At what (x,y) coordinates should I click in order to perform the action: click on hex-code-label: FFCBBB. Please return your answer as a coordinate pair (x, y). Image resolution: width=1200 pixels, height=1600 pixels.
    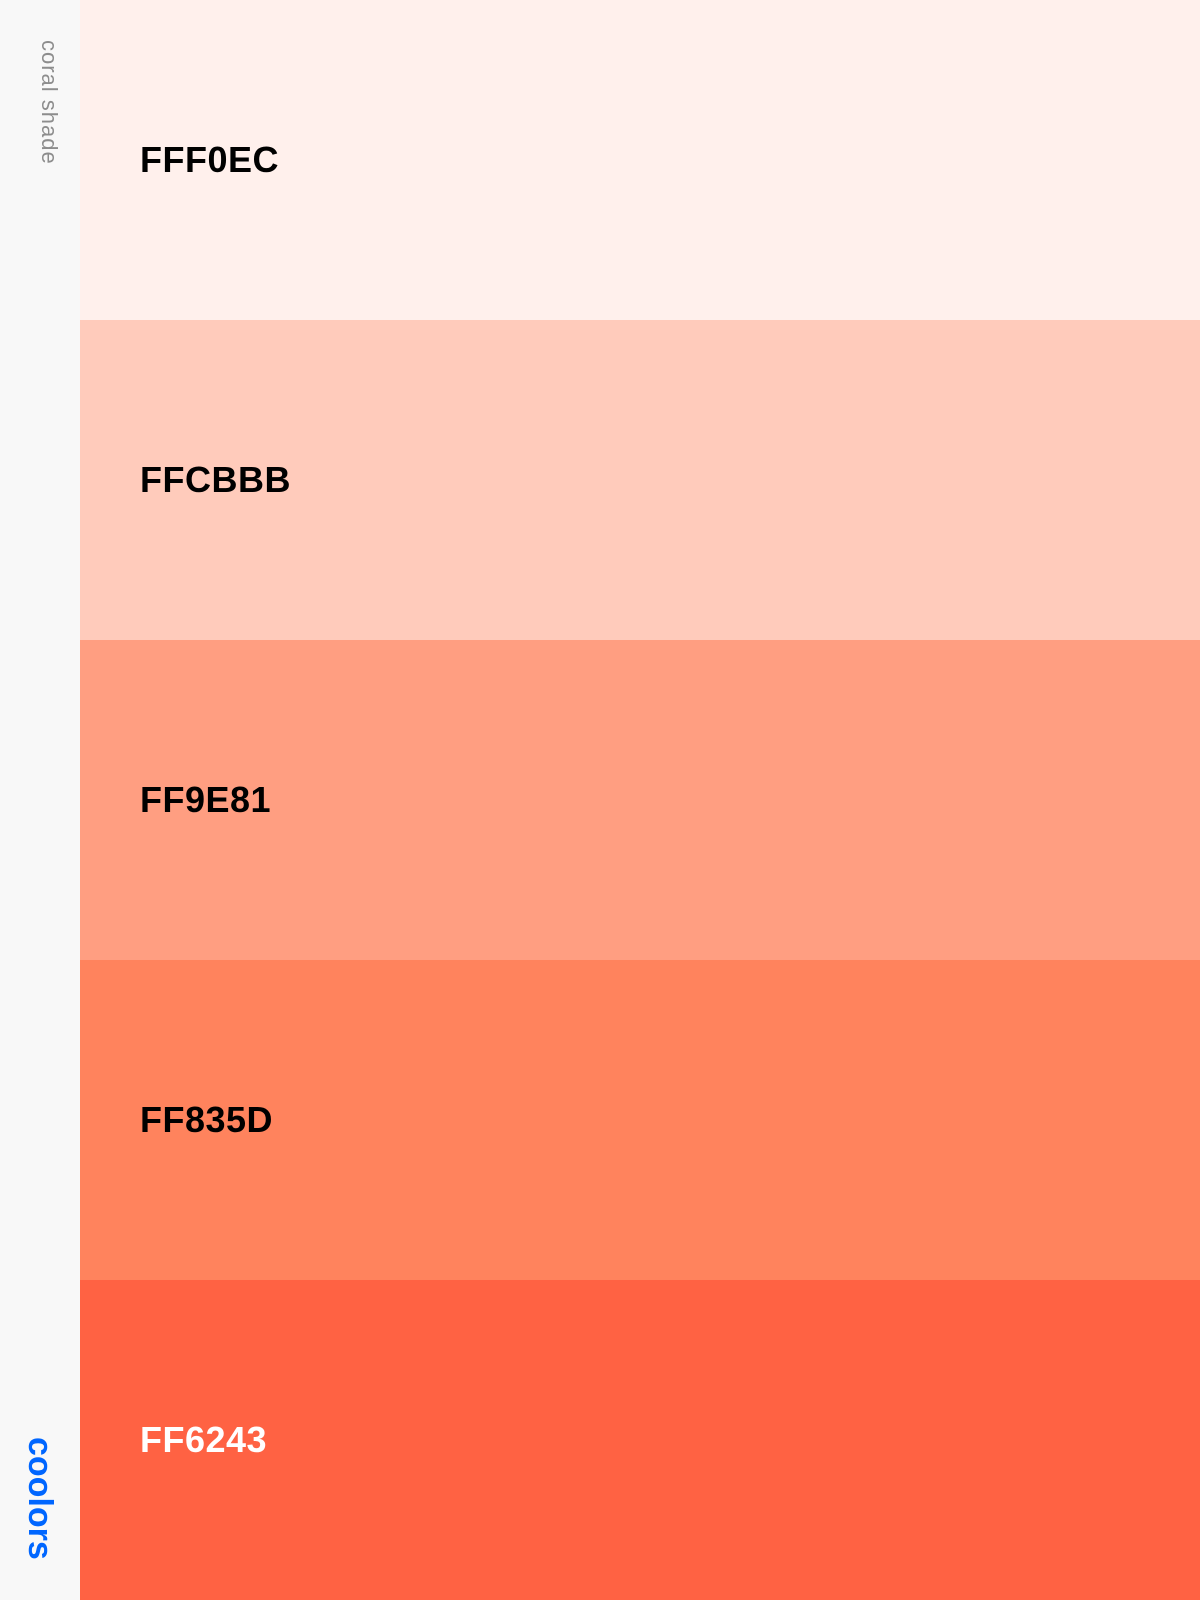
    Looking at the image, I should click on (215, 479).